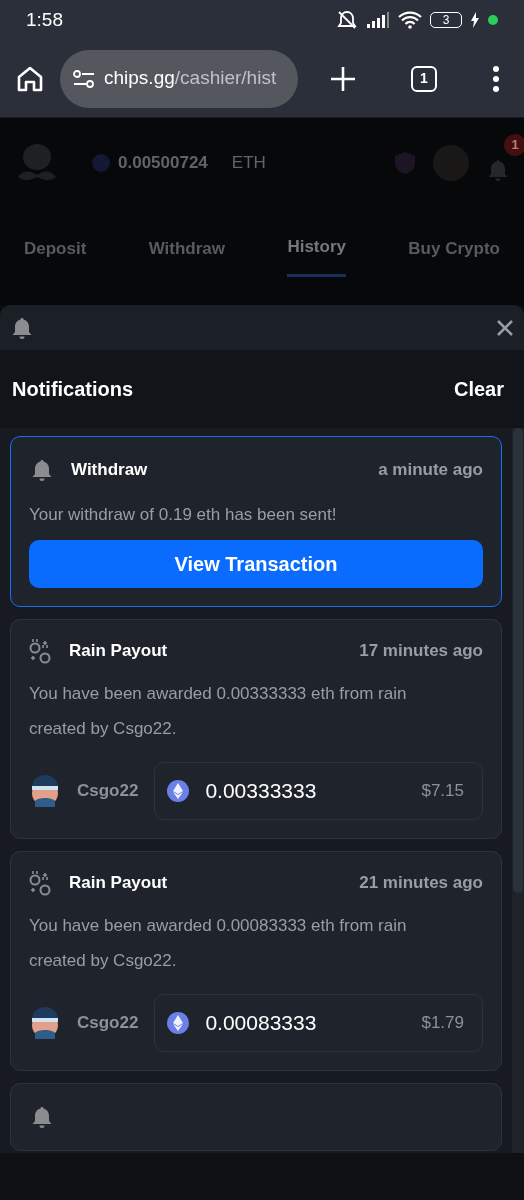  Describe the element at coordinates (475, 20) in the screenshot. I see `charging-icon` at that location.